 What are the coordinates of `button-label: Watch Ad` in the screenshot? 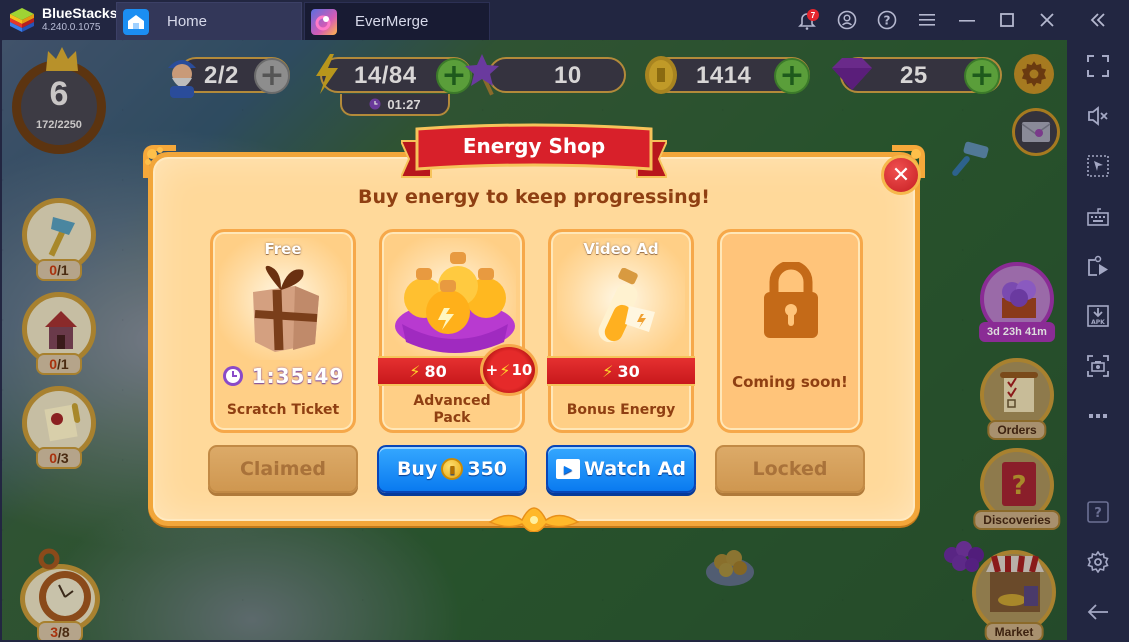 It's located at (635, 469).